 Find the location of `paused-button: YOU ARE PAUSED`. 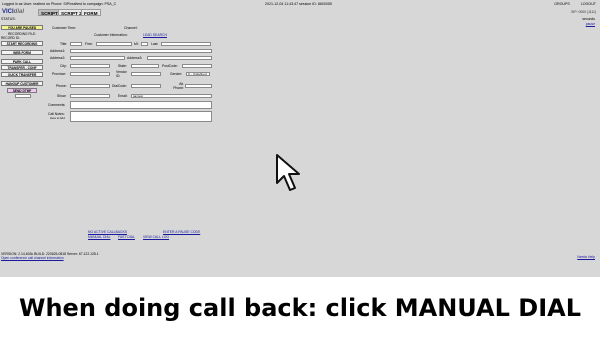

paused-button: YOU ARE PAUSED is located at coordinates (22, 27).